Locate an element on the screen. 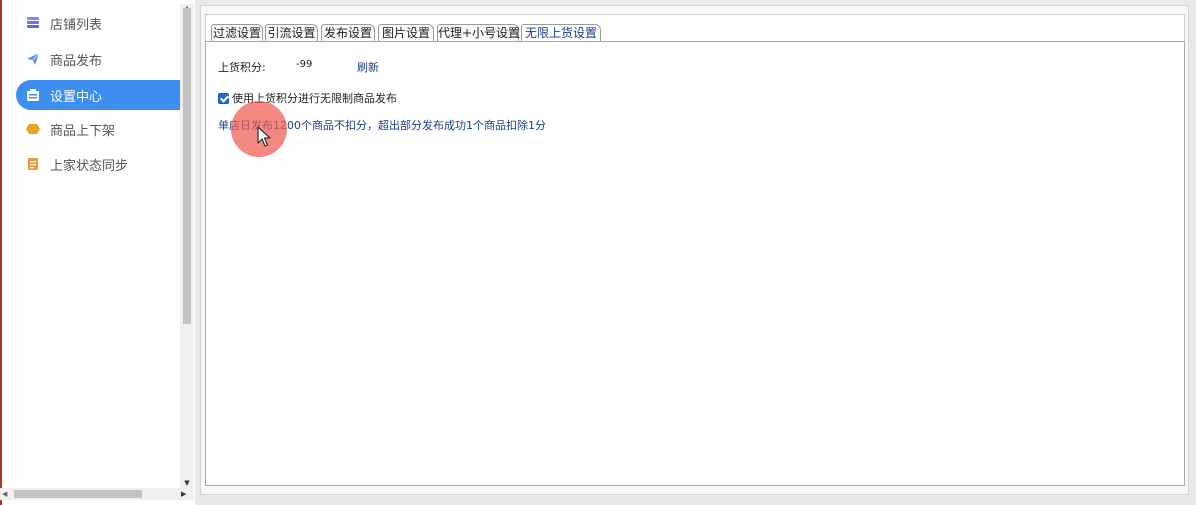 The height and width of the screenshot is (505, 1196). sidebar-item-label: 商品上下架 is located at coordinates (83, 131).